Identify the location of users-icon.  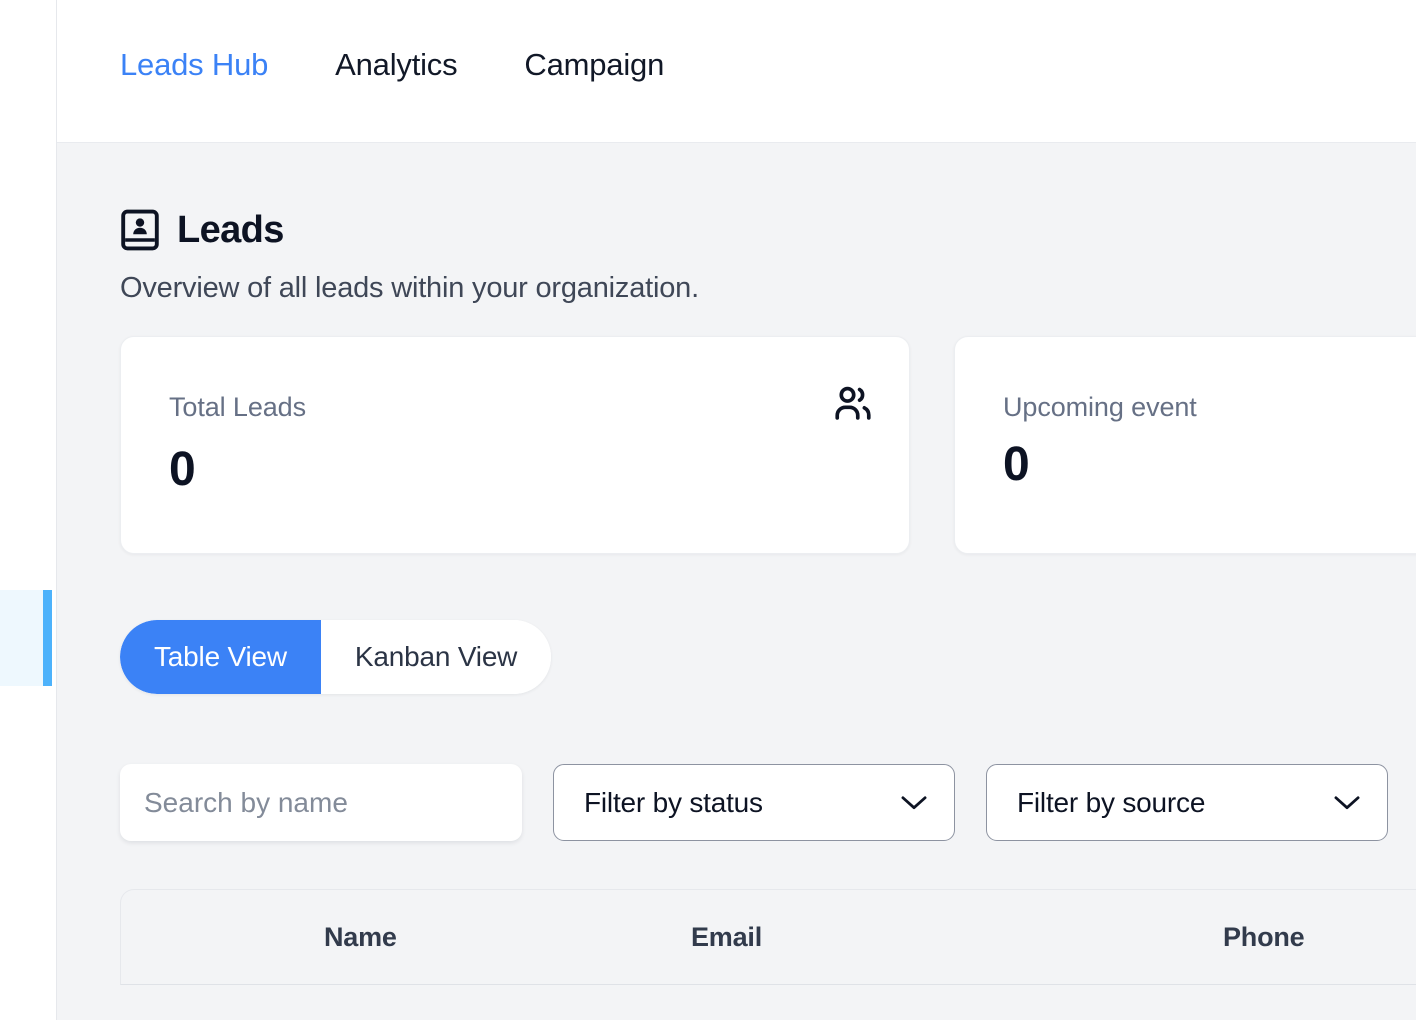
(853, 403).